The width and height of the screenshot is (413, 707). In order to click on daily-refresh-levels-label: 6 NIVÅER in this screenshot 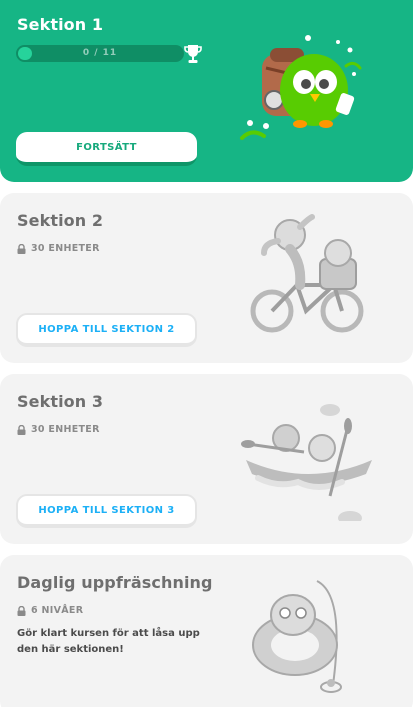, I will do `click(57, 610)`.